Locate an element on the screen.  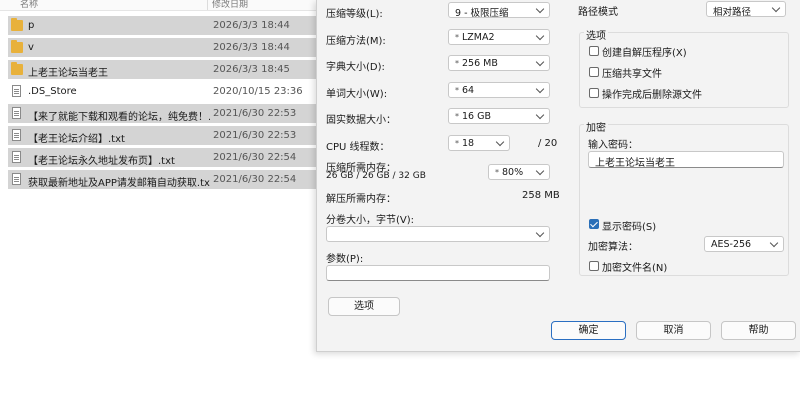
column-header: 名称 修改日期 is located at coordinates (158, 5).